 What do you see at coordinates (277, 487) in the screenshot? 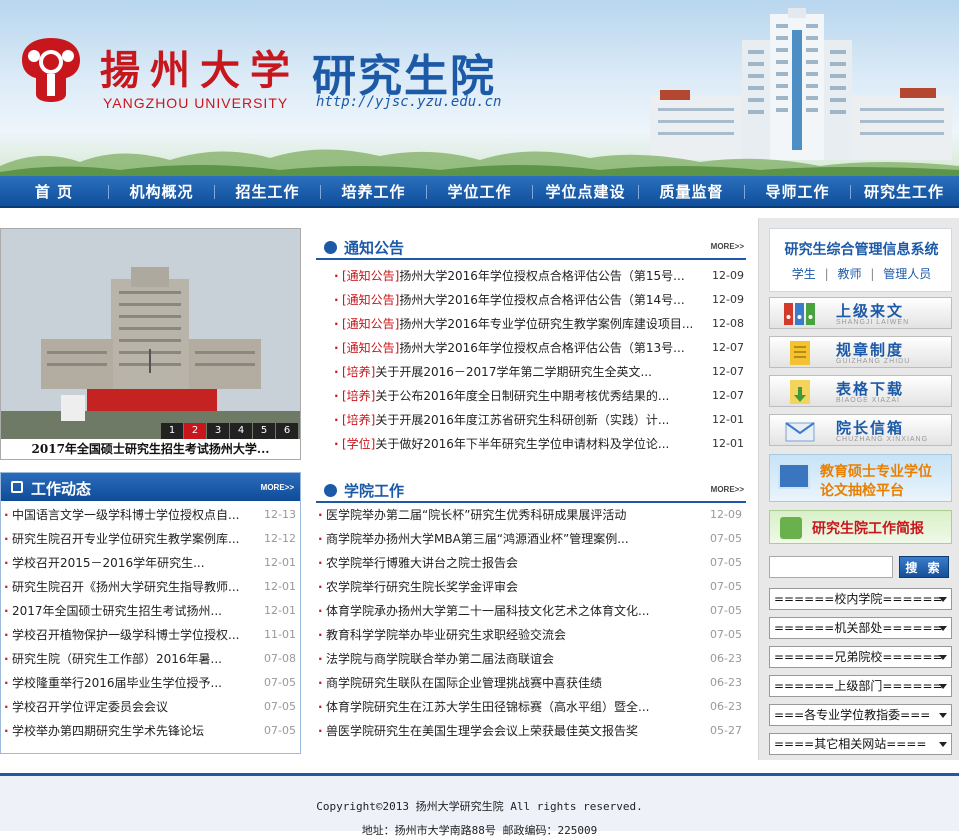
I see `work-news-more-link: MORE>>` at bounding box center [277, 487].